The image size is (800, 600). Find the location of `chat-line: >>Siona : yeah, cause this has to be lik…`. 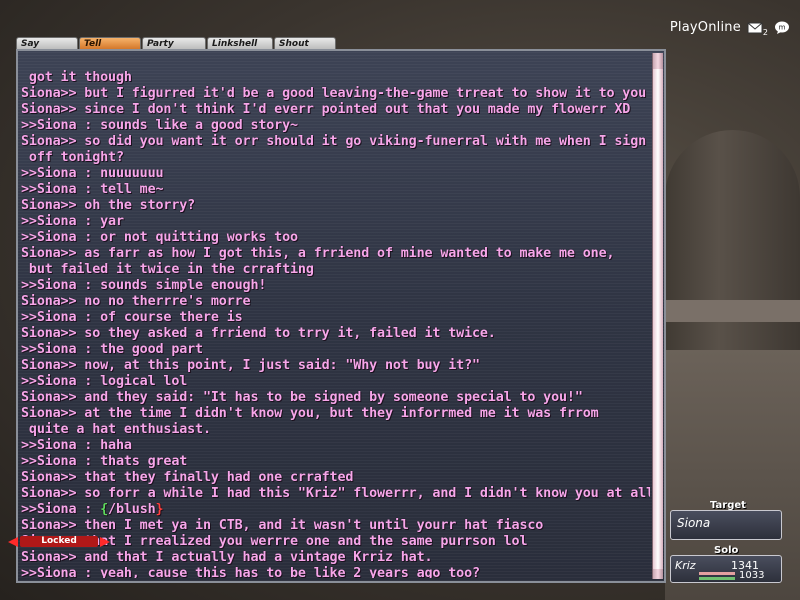

chat-line: >>Siona : yeah, cause this has to be lik… is located at coordinates (250, 572).